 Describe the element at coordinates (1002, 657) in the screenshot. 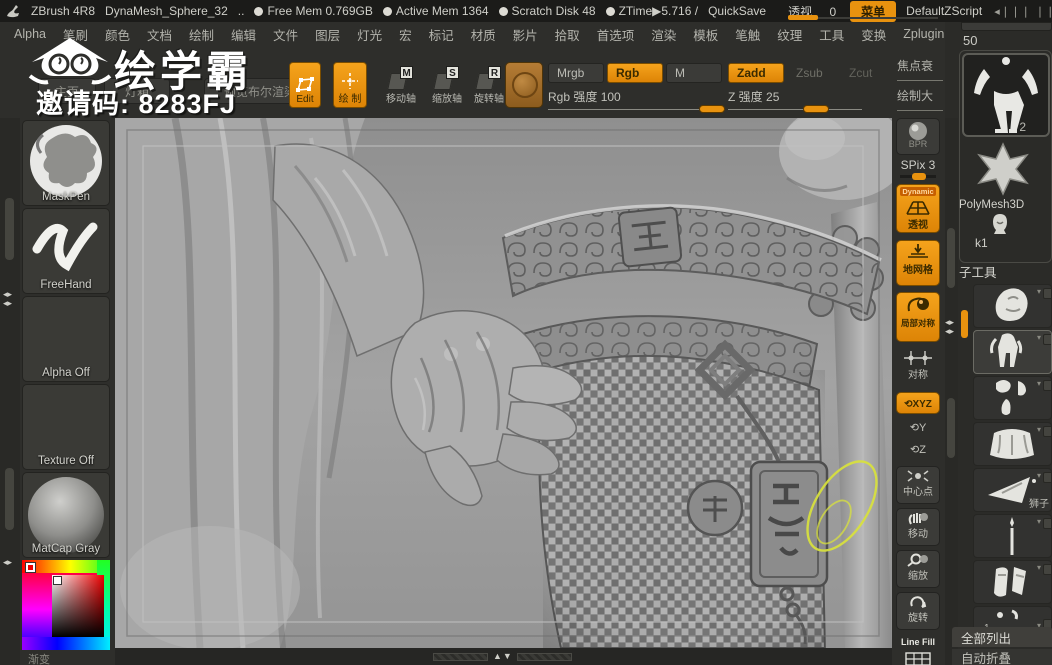

I see `auto-collapse-button: 自动折叠` at that location.